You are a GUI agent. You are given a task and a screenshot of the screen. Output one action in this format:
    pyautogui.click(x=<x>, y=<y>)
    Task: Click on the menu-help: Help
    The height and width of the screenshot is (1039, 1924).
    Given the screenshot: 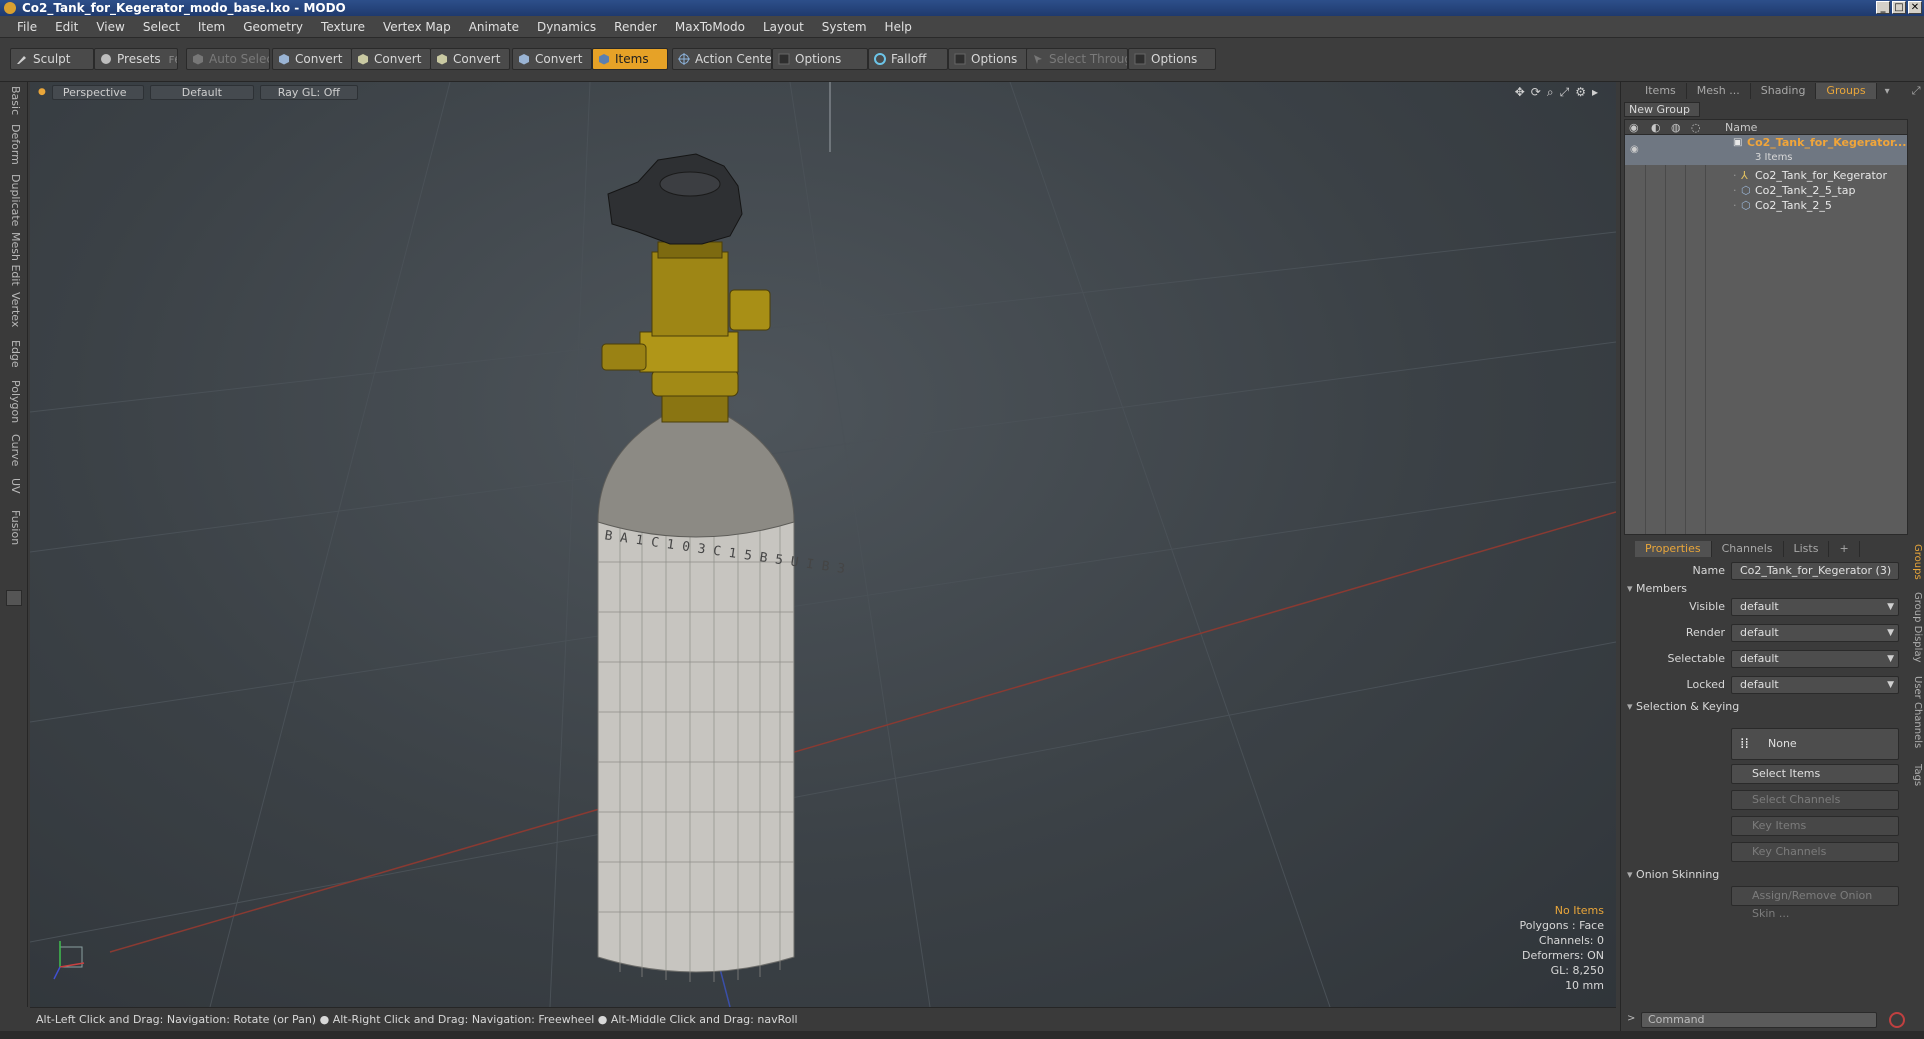 What is the action you would take?
    pyautogui.click(x=898, y=27)
    